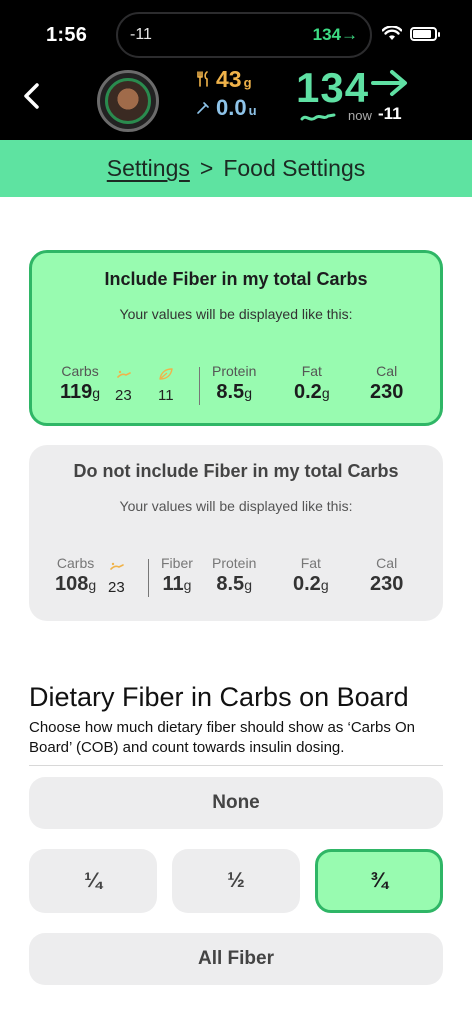 This screenshot has width=472, height=1024. I want to click on fiber-leaf-icon, so click(166, 374).